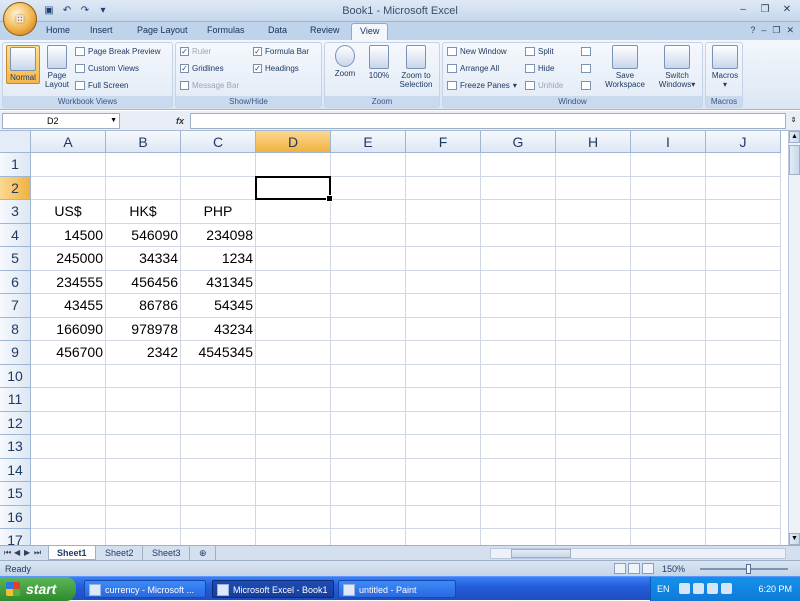 The height and width of the screenshot is (601, 800). What do you see at coordinates (518, 423) in the screenshot?
I see `cell-g12` at bounding box center [518, 423].